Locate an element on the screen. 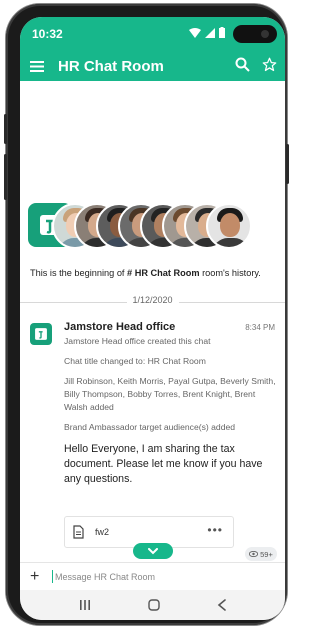 The height and width of the screenshot is (629, 320). back-icon is located at coordinates (222, 605).